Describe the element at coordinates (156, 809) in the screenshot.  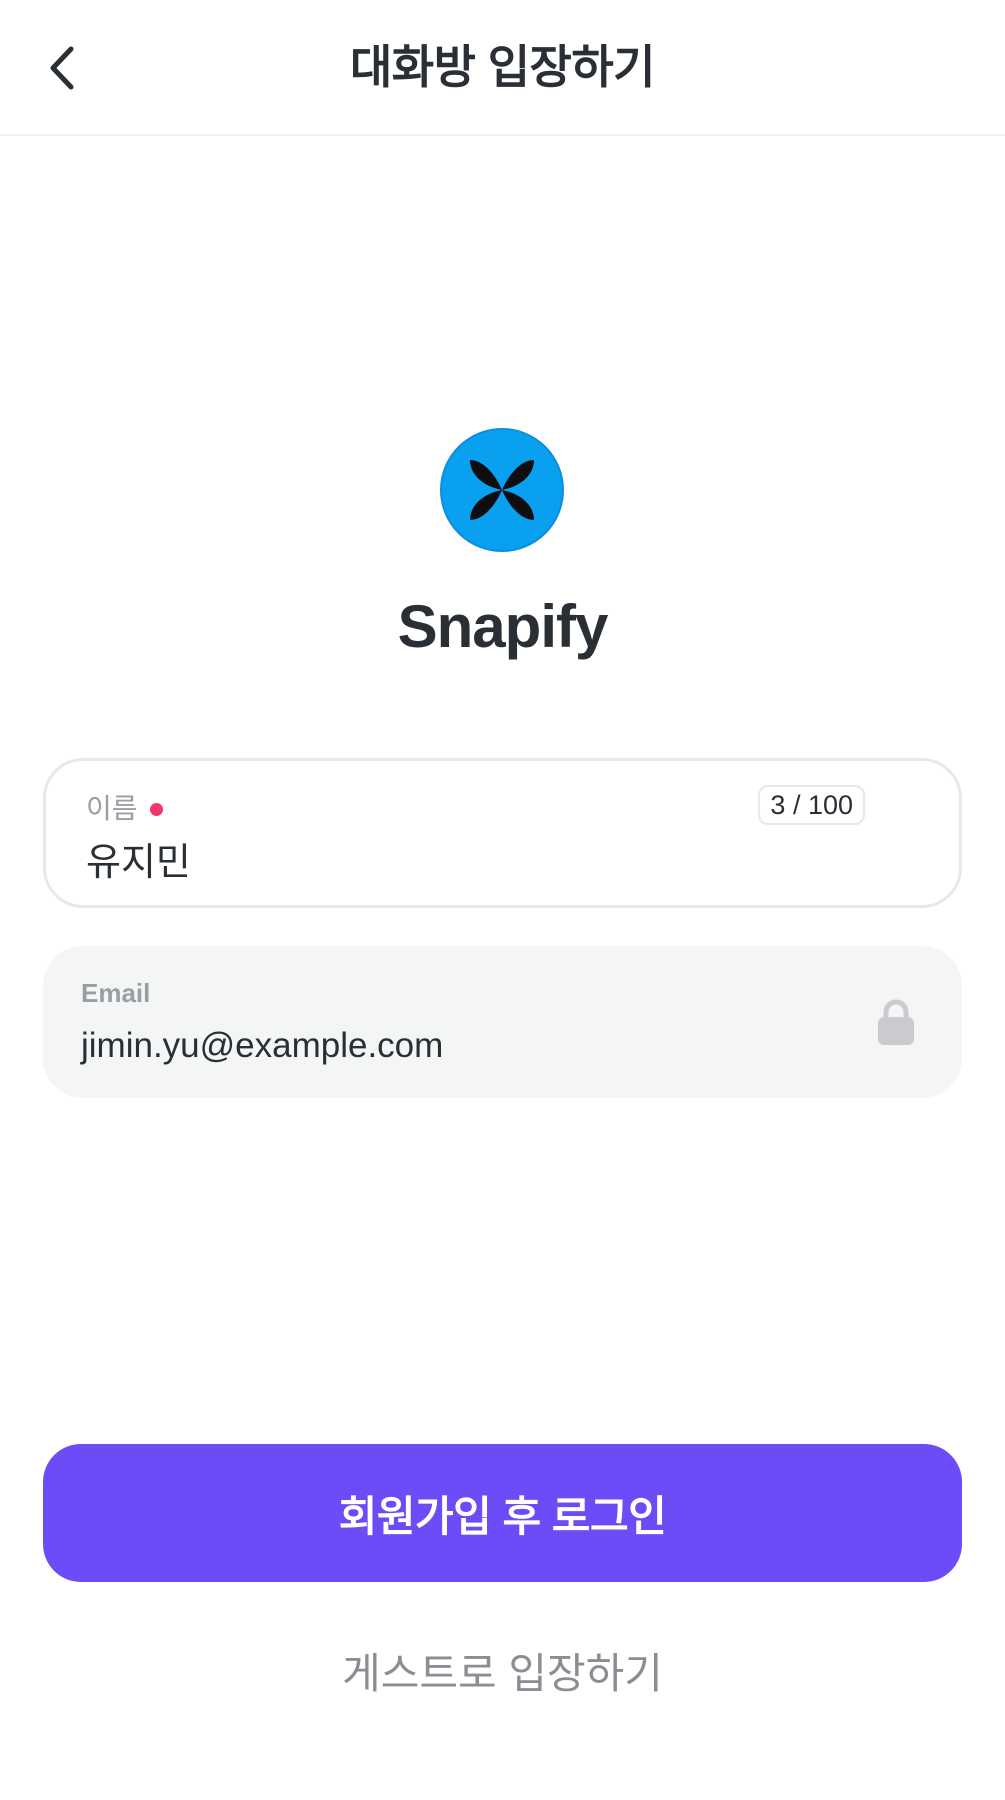
I see `required-indicator` at that location.